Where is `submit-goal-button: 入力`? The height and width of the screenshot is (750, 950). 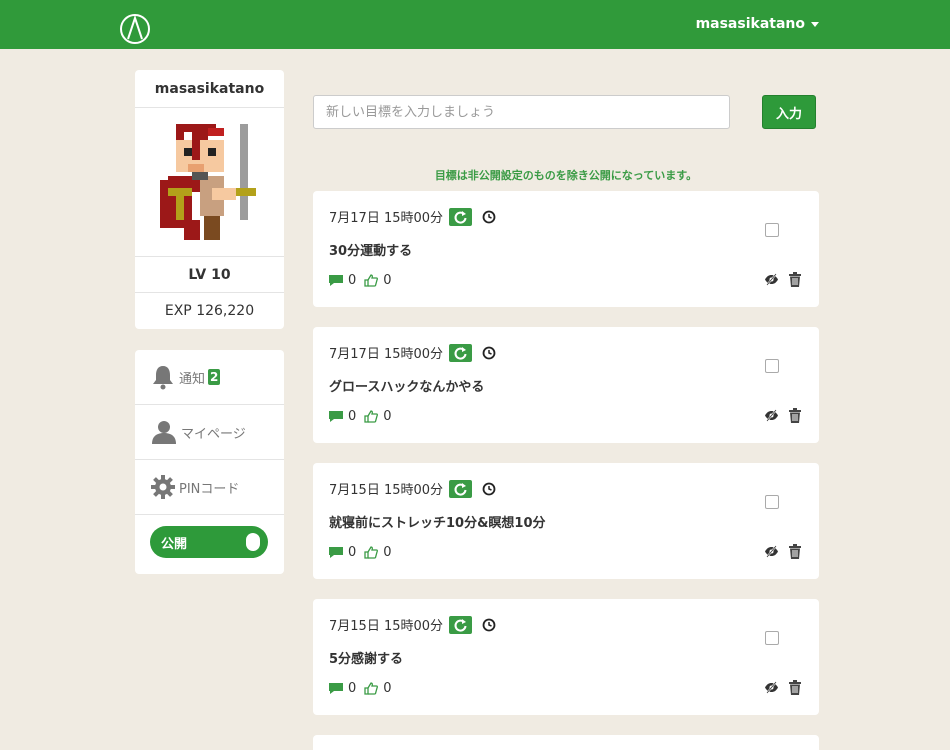
submit-goal-button: 入力 is located at coordinates (789, 112).